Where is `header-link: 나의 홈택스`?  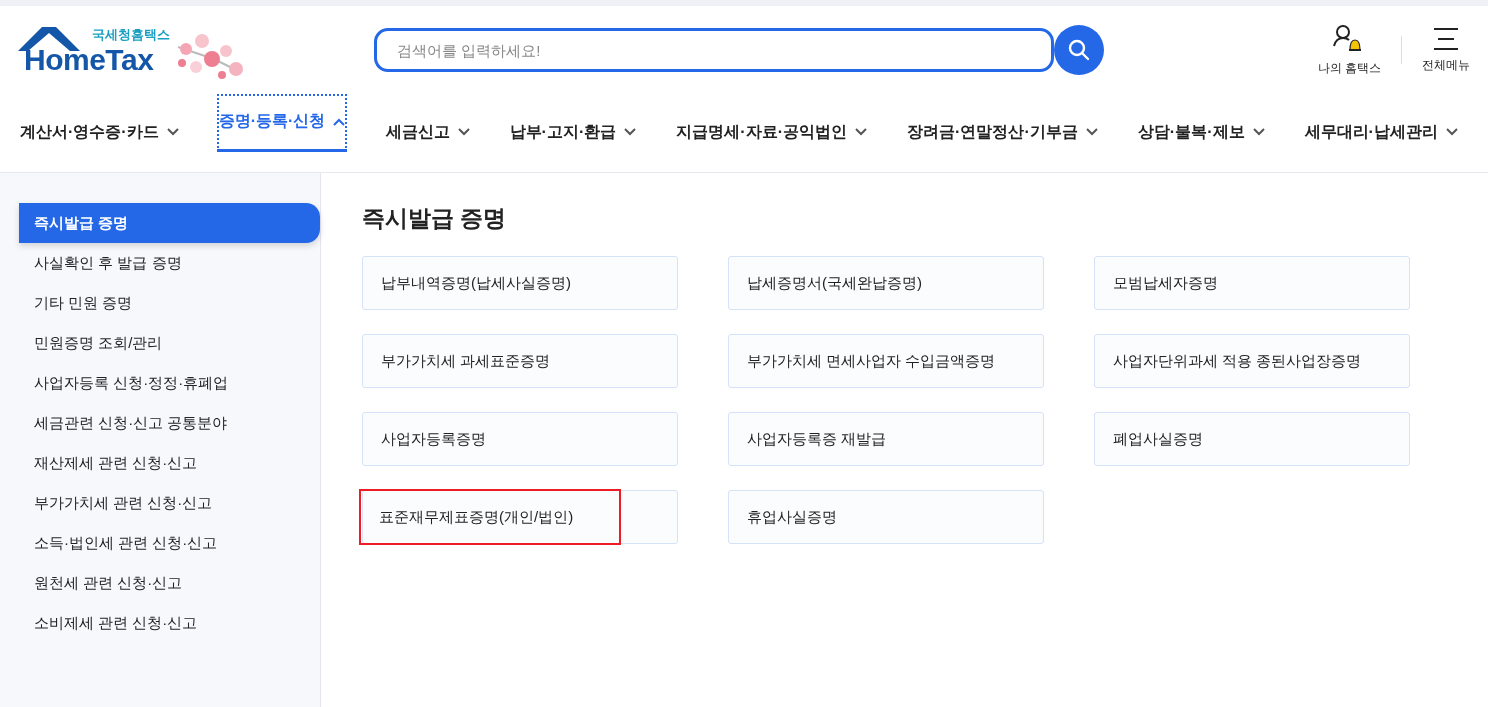
header-link: 나의 홈택스 is located at coordinates (1349, 50).